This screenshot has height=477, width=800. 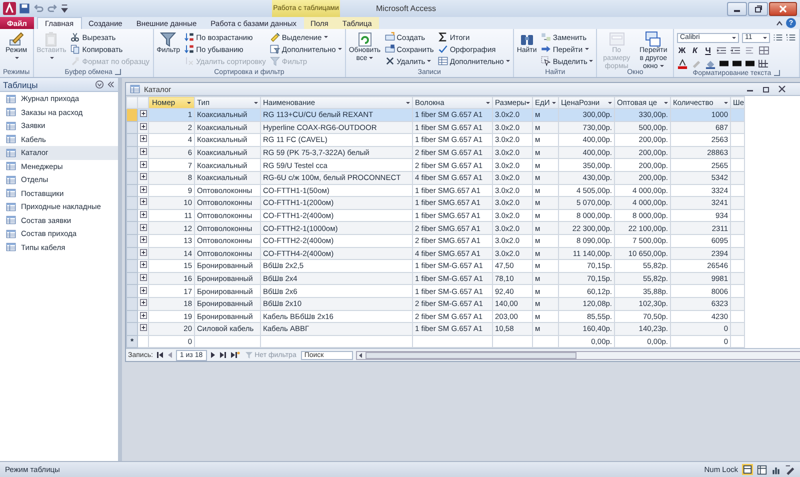 I want to click on align-right-icon, so click(x=750, y=63).